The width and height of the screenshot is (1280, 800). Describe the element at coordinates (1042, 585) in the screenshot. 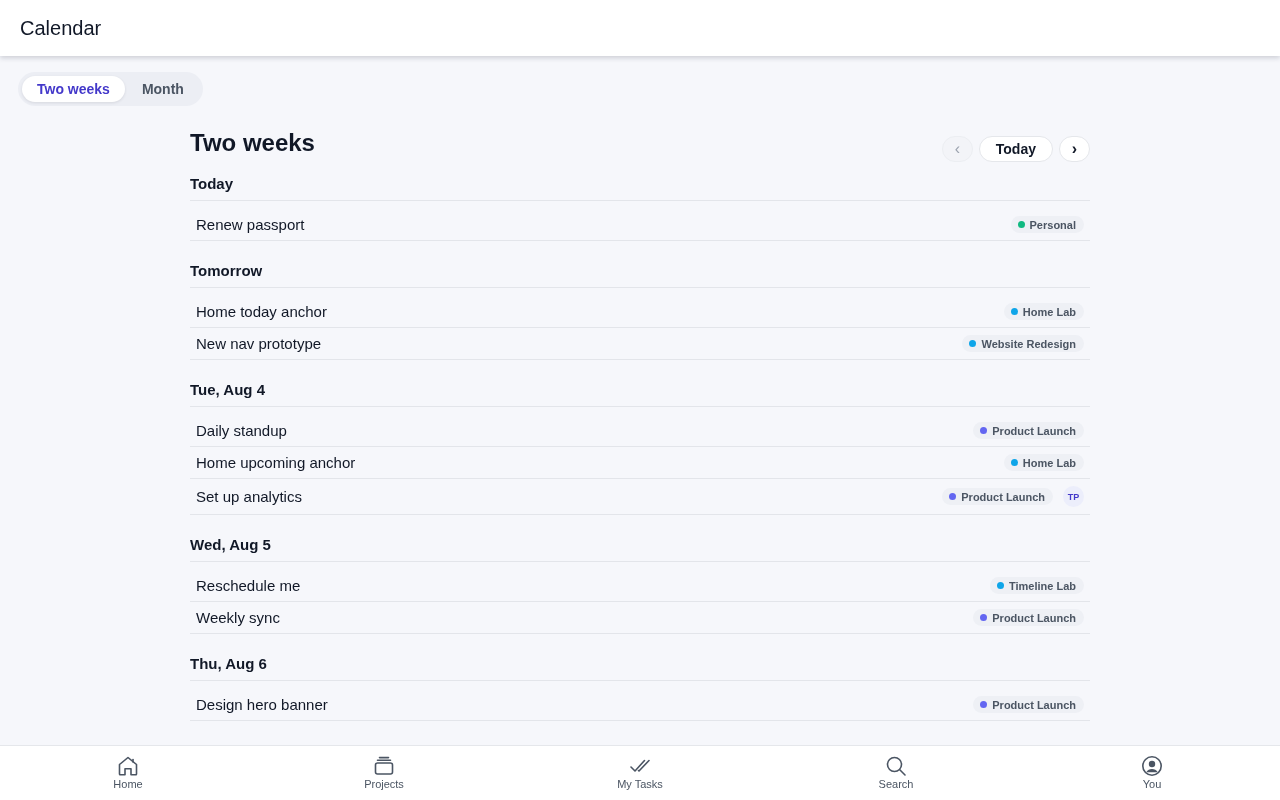

I see `project-name: Timeline Lab` at that location.